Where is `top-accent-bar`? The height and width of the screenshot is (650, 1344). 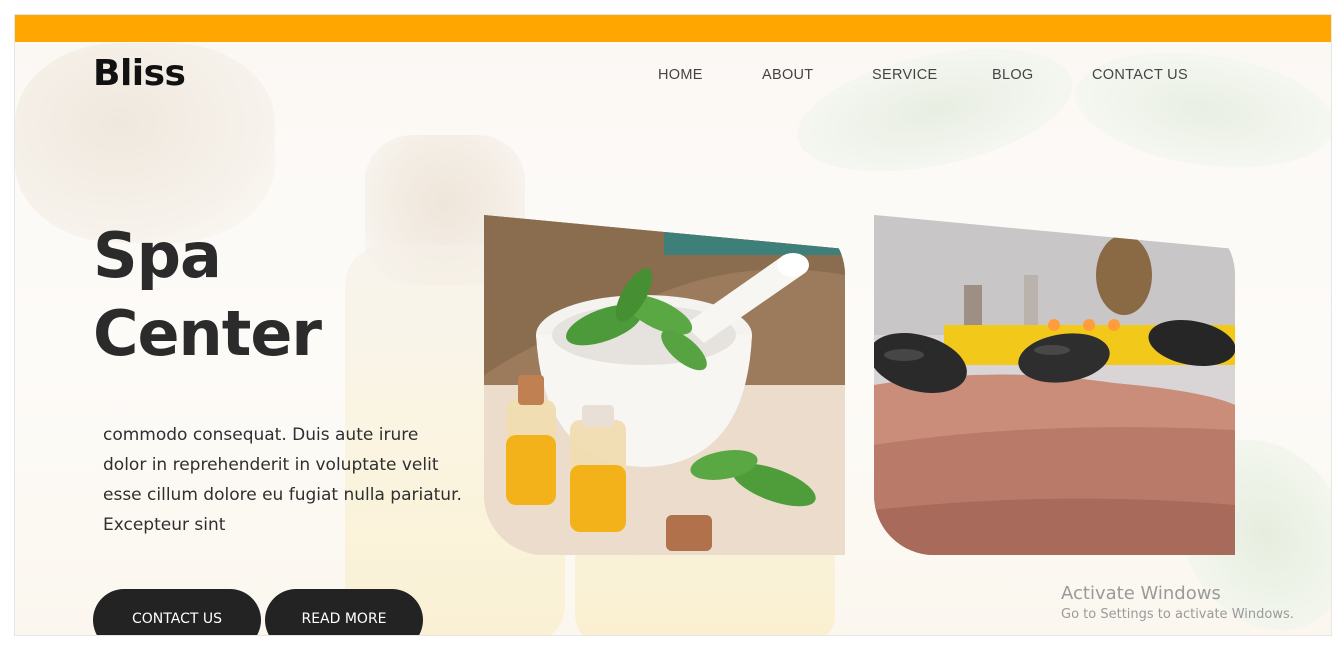 top-accent-bar is located at coordinates (673, 28).